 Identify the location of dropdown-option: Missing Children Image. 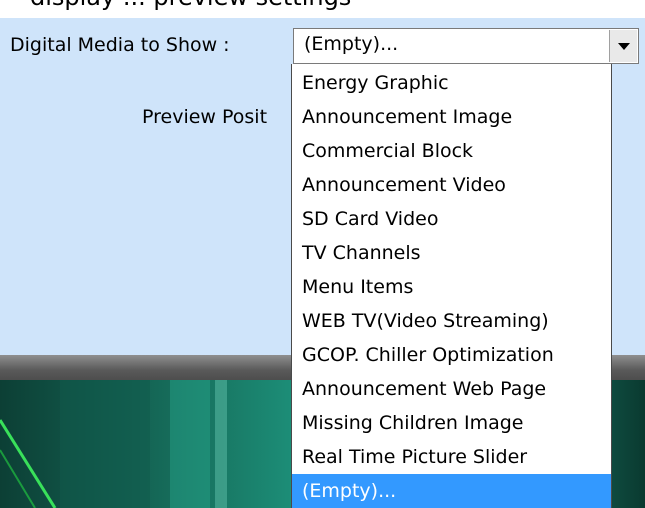
(451, 423).